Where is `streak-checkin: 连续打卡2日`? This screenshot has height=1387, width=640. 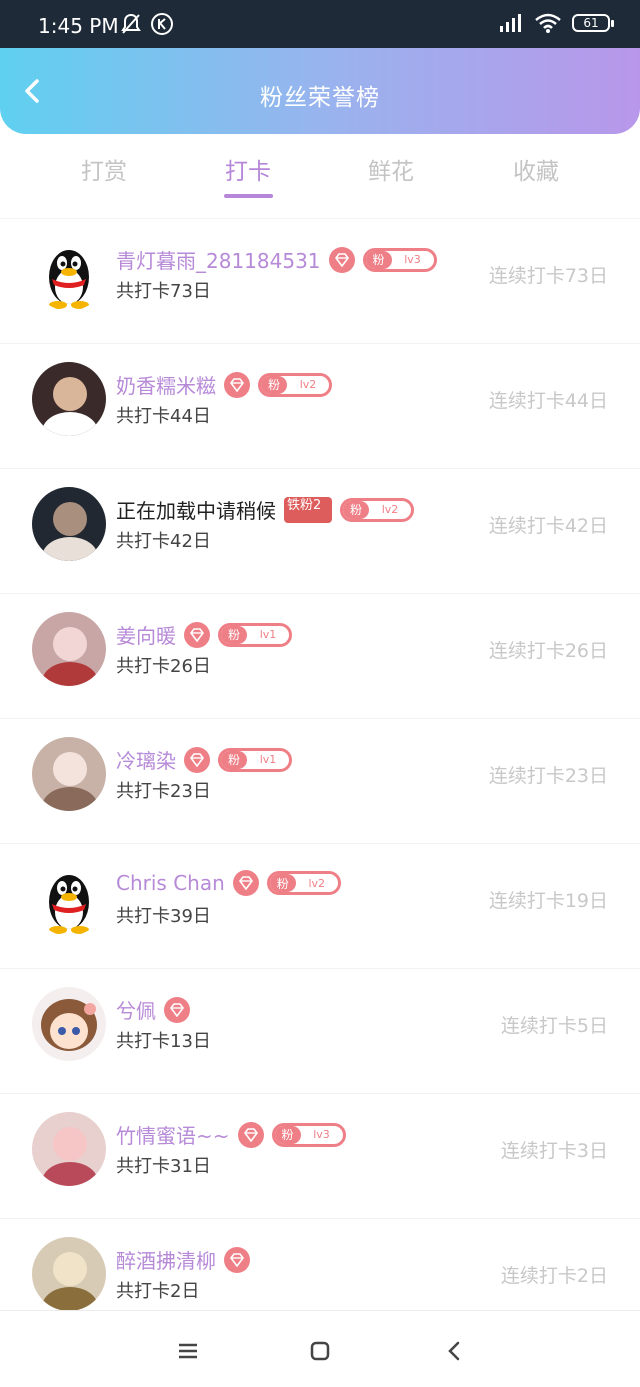 streak-checkin: 连续打卡2日 is located at coordinates (554, 1276).